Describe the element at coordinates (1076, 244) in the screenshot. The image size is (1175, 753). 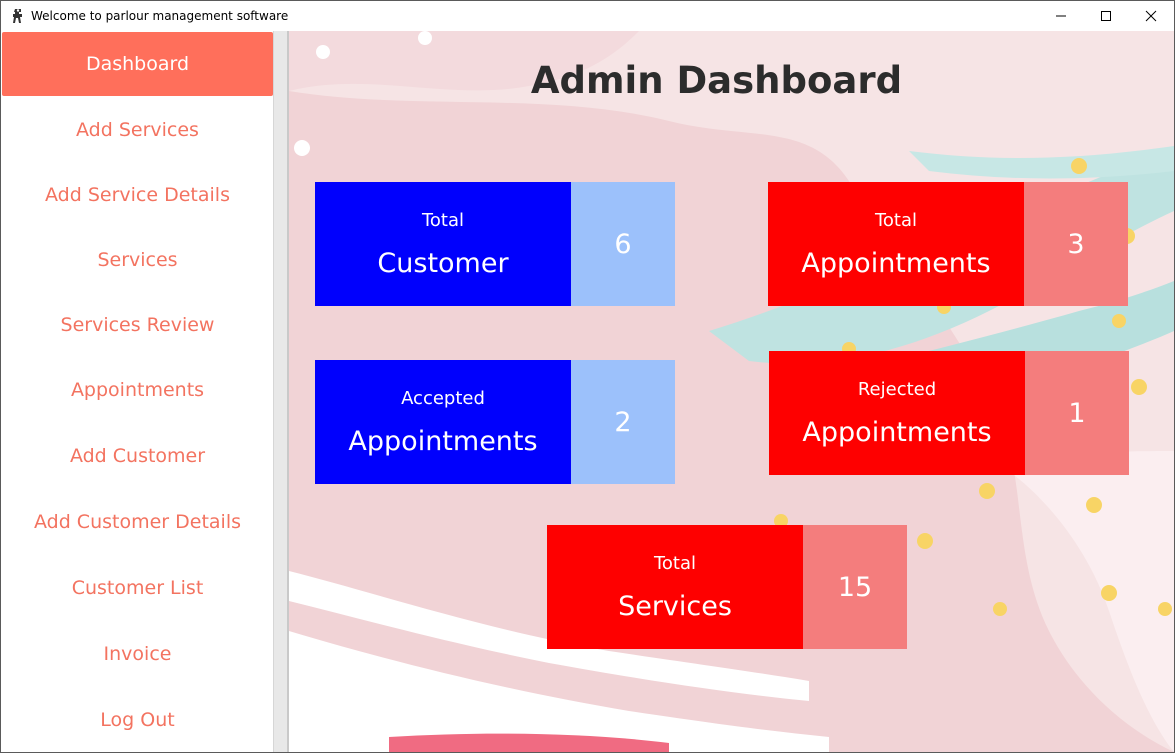
I see `stat-card-value: 3` at that location.